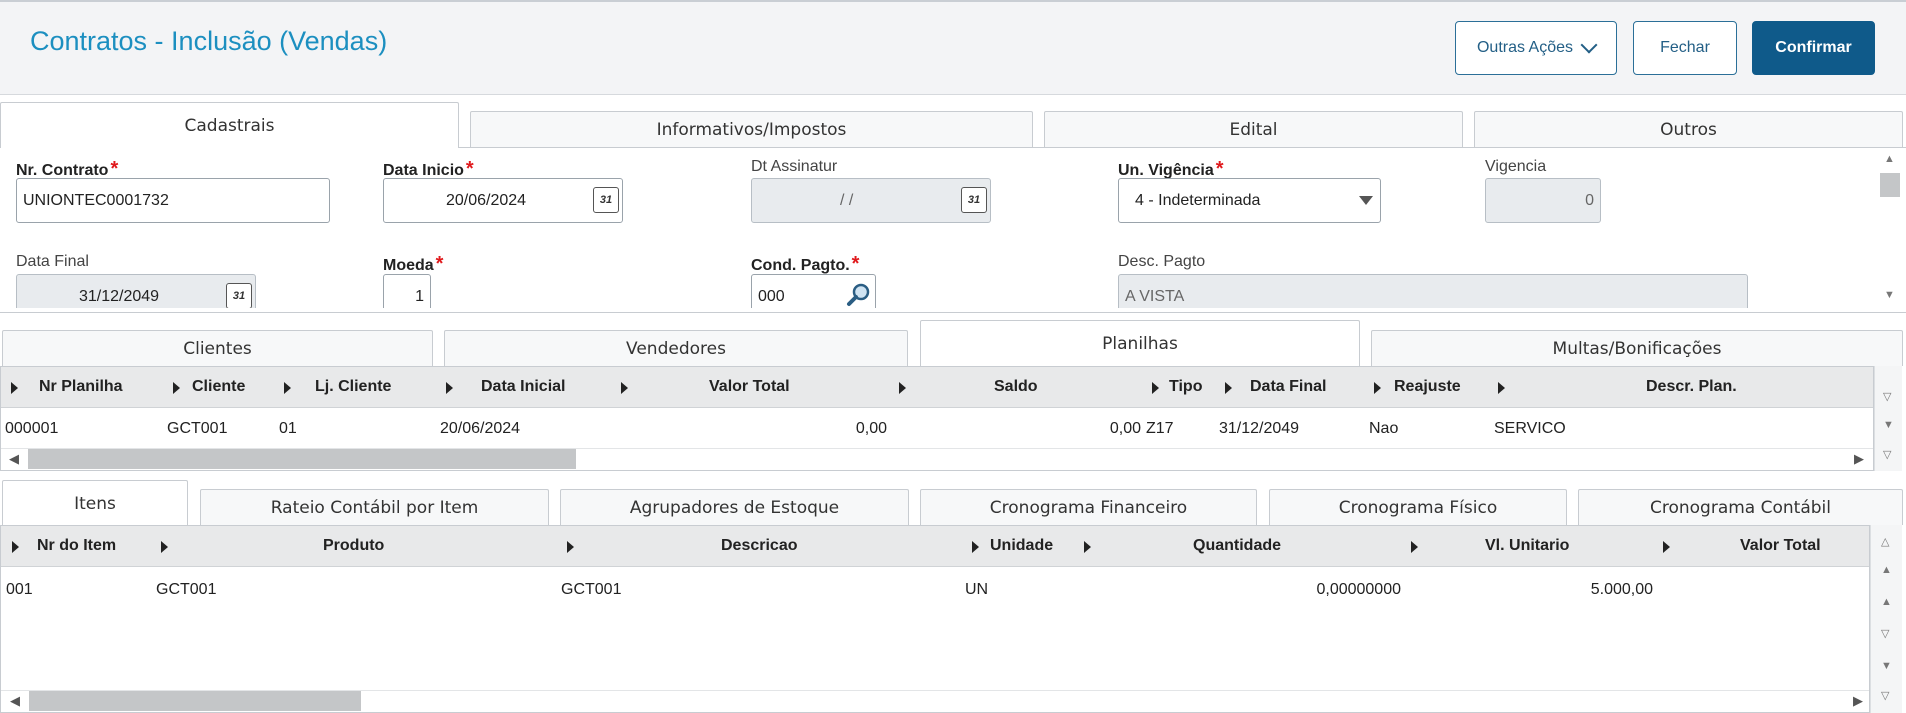 The height and width of the screenshot is (713, 1906). What do you see at coordinates (751, 129) in the screenshot?
I see `tab-informativos-impostos: Informativos/Impostos` at bounding box center [751, 129].